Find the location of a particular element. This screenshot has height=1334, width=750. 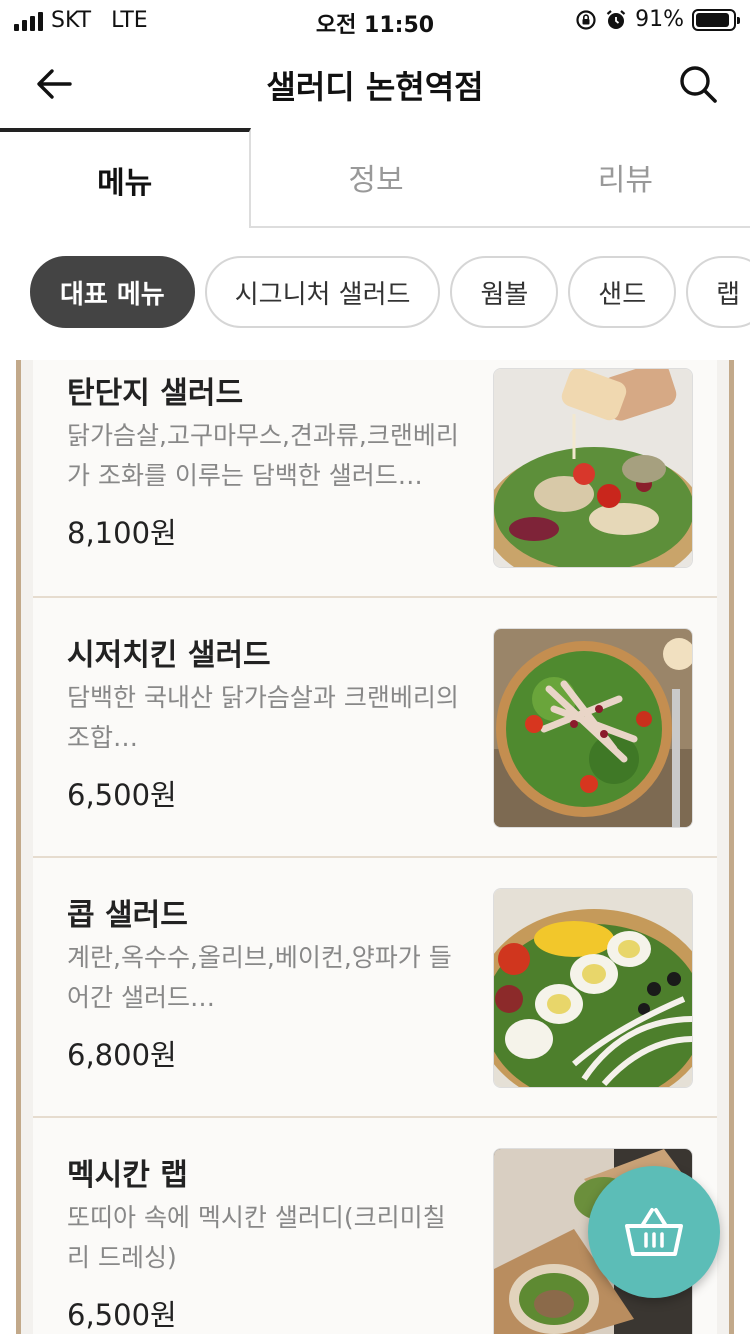

description-line: 리 드레싱) is located at coordinates (122, 1257).